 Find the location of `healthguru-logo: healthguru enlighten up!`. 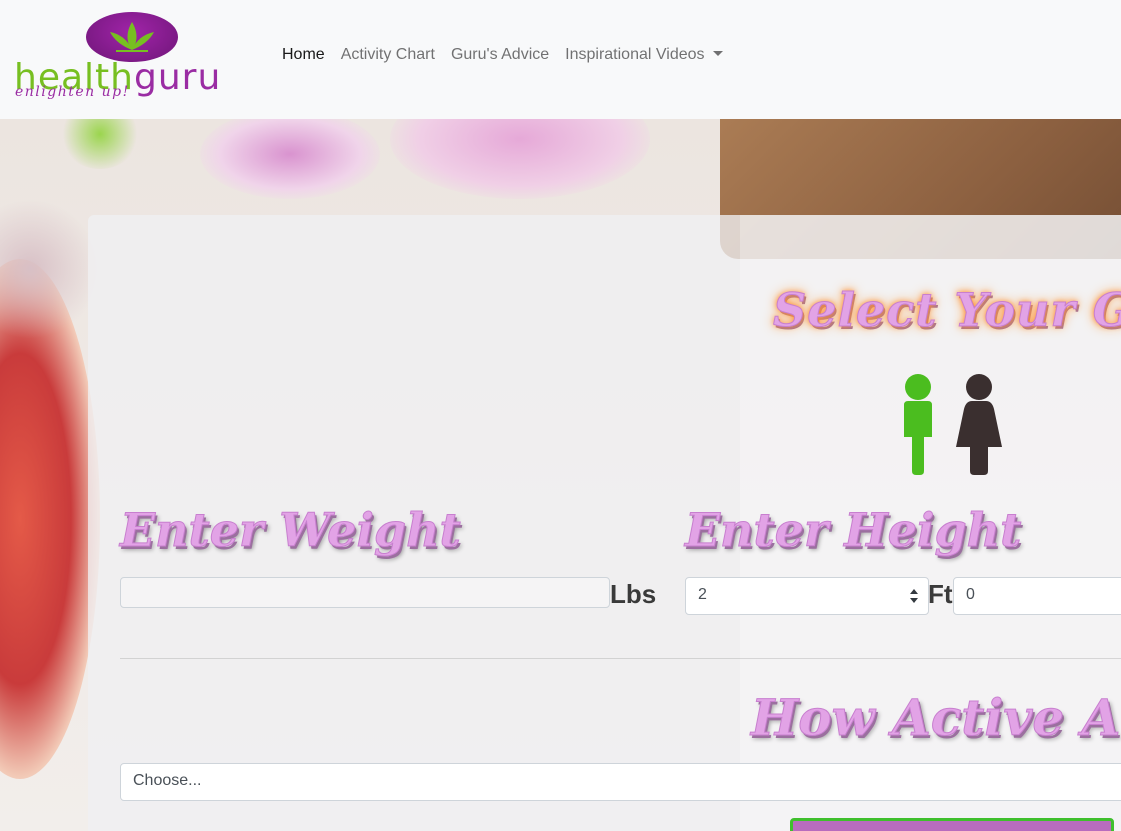

healthguru-logo: healthguru enlighten up! is located at coordinates (132, 57).